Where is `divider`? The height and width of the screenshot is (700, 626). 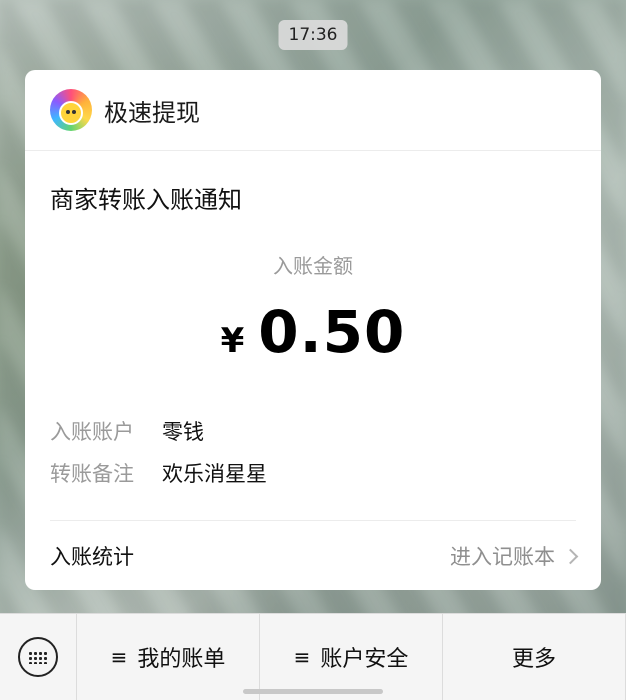 divider is located at coordinates (313, 520).